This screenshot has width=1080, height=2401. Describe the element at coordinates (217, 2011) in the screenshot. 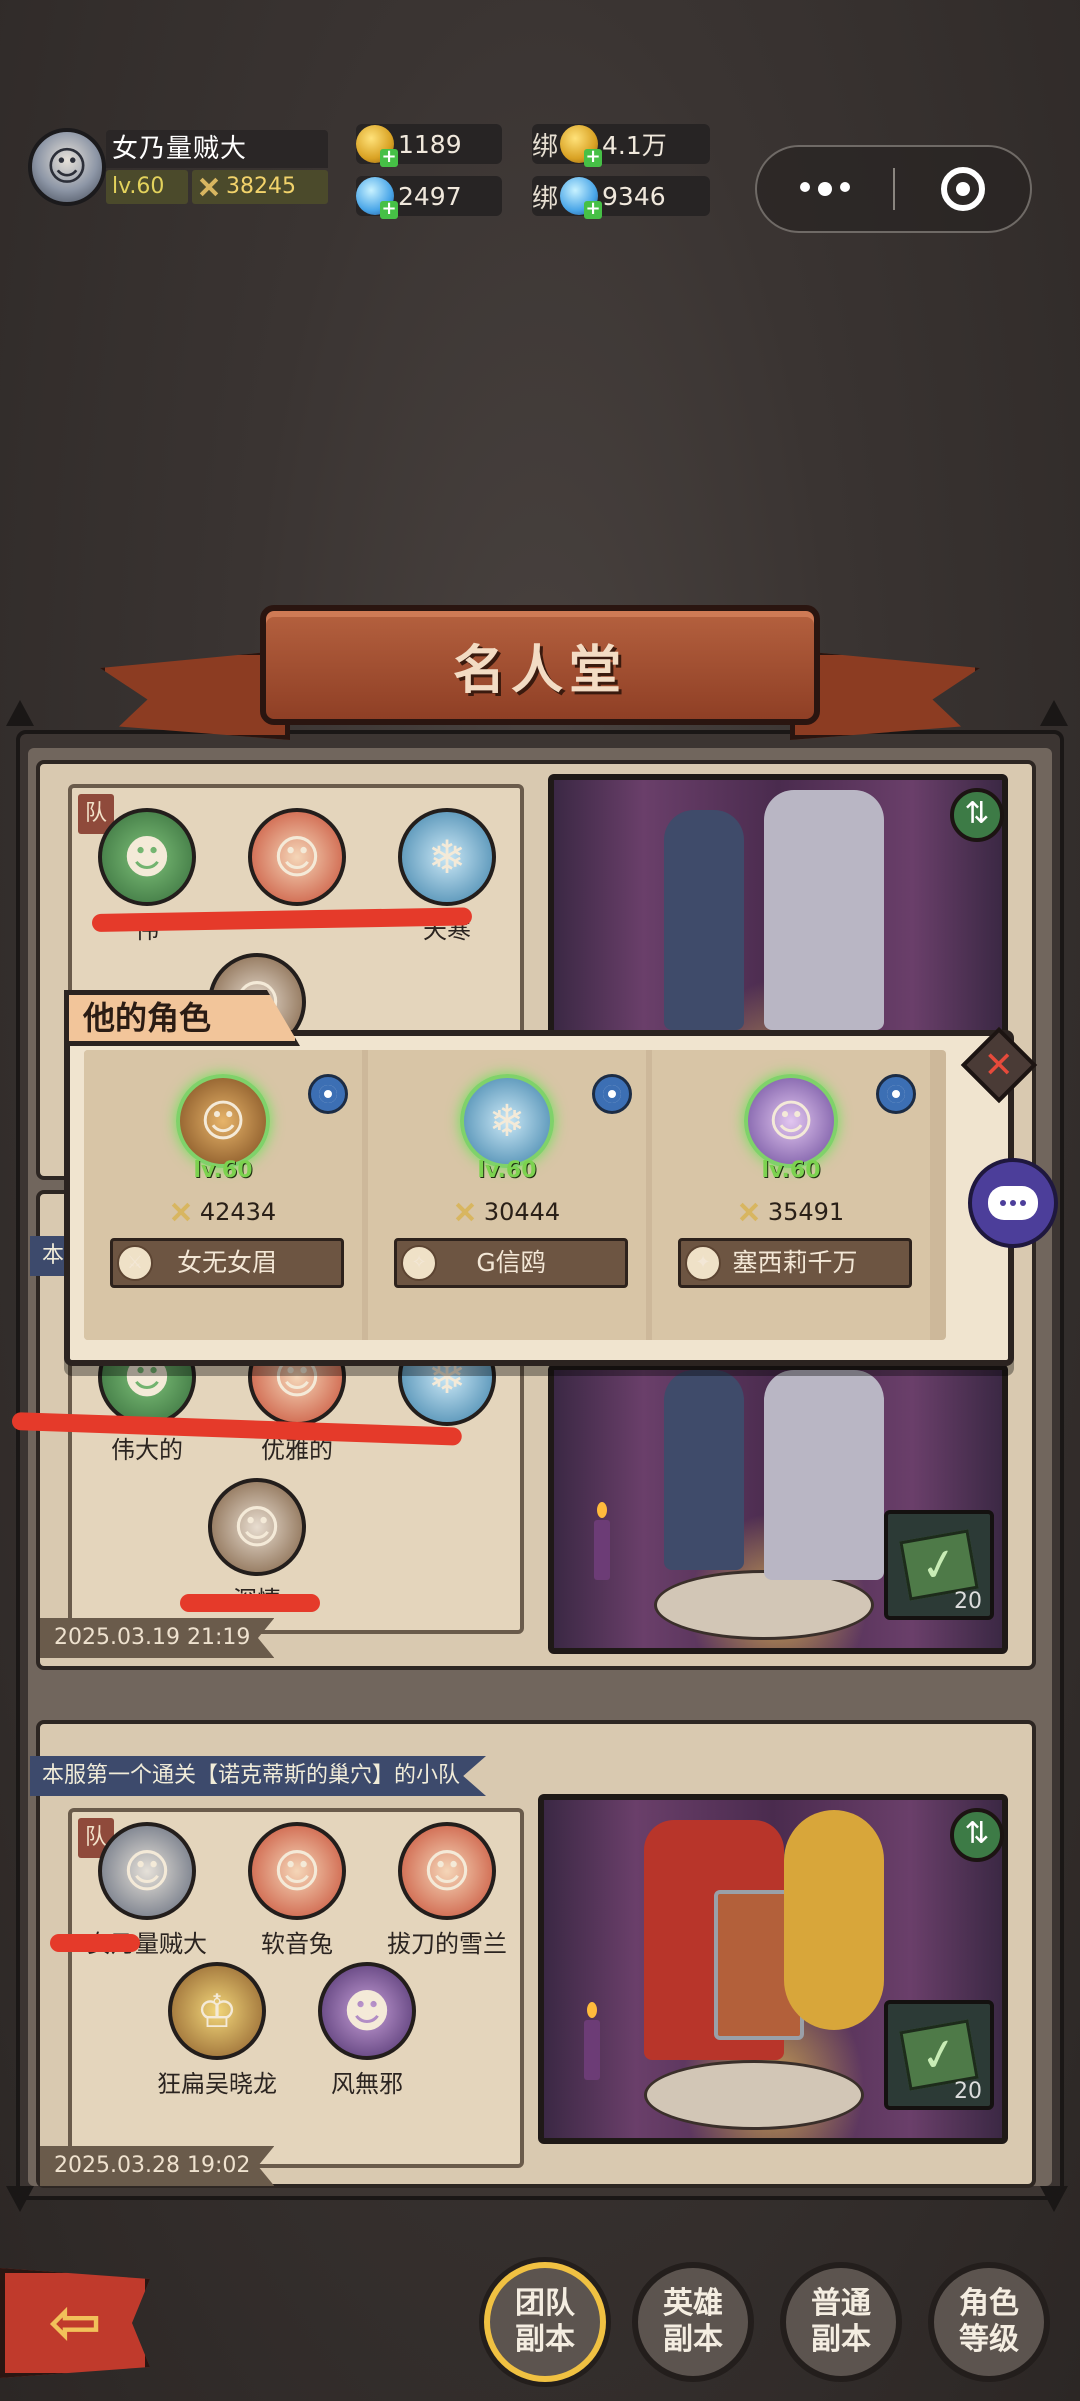

I see `king-hero-icon: ♔` at that location.